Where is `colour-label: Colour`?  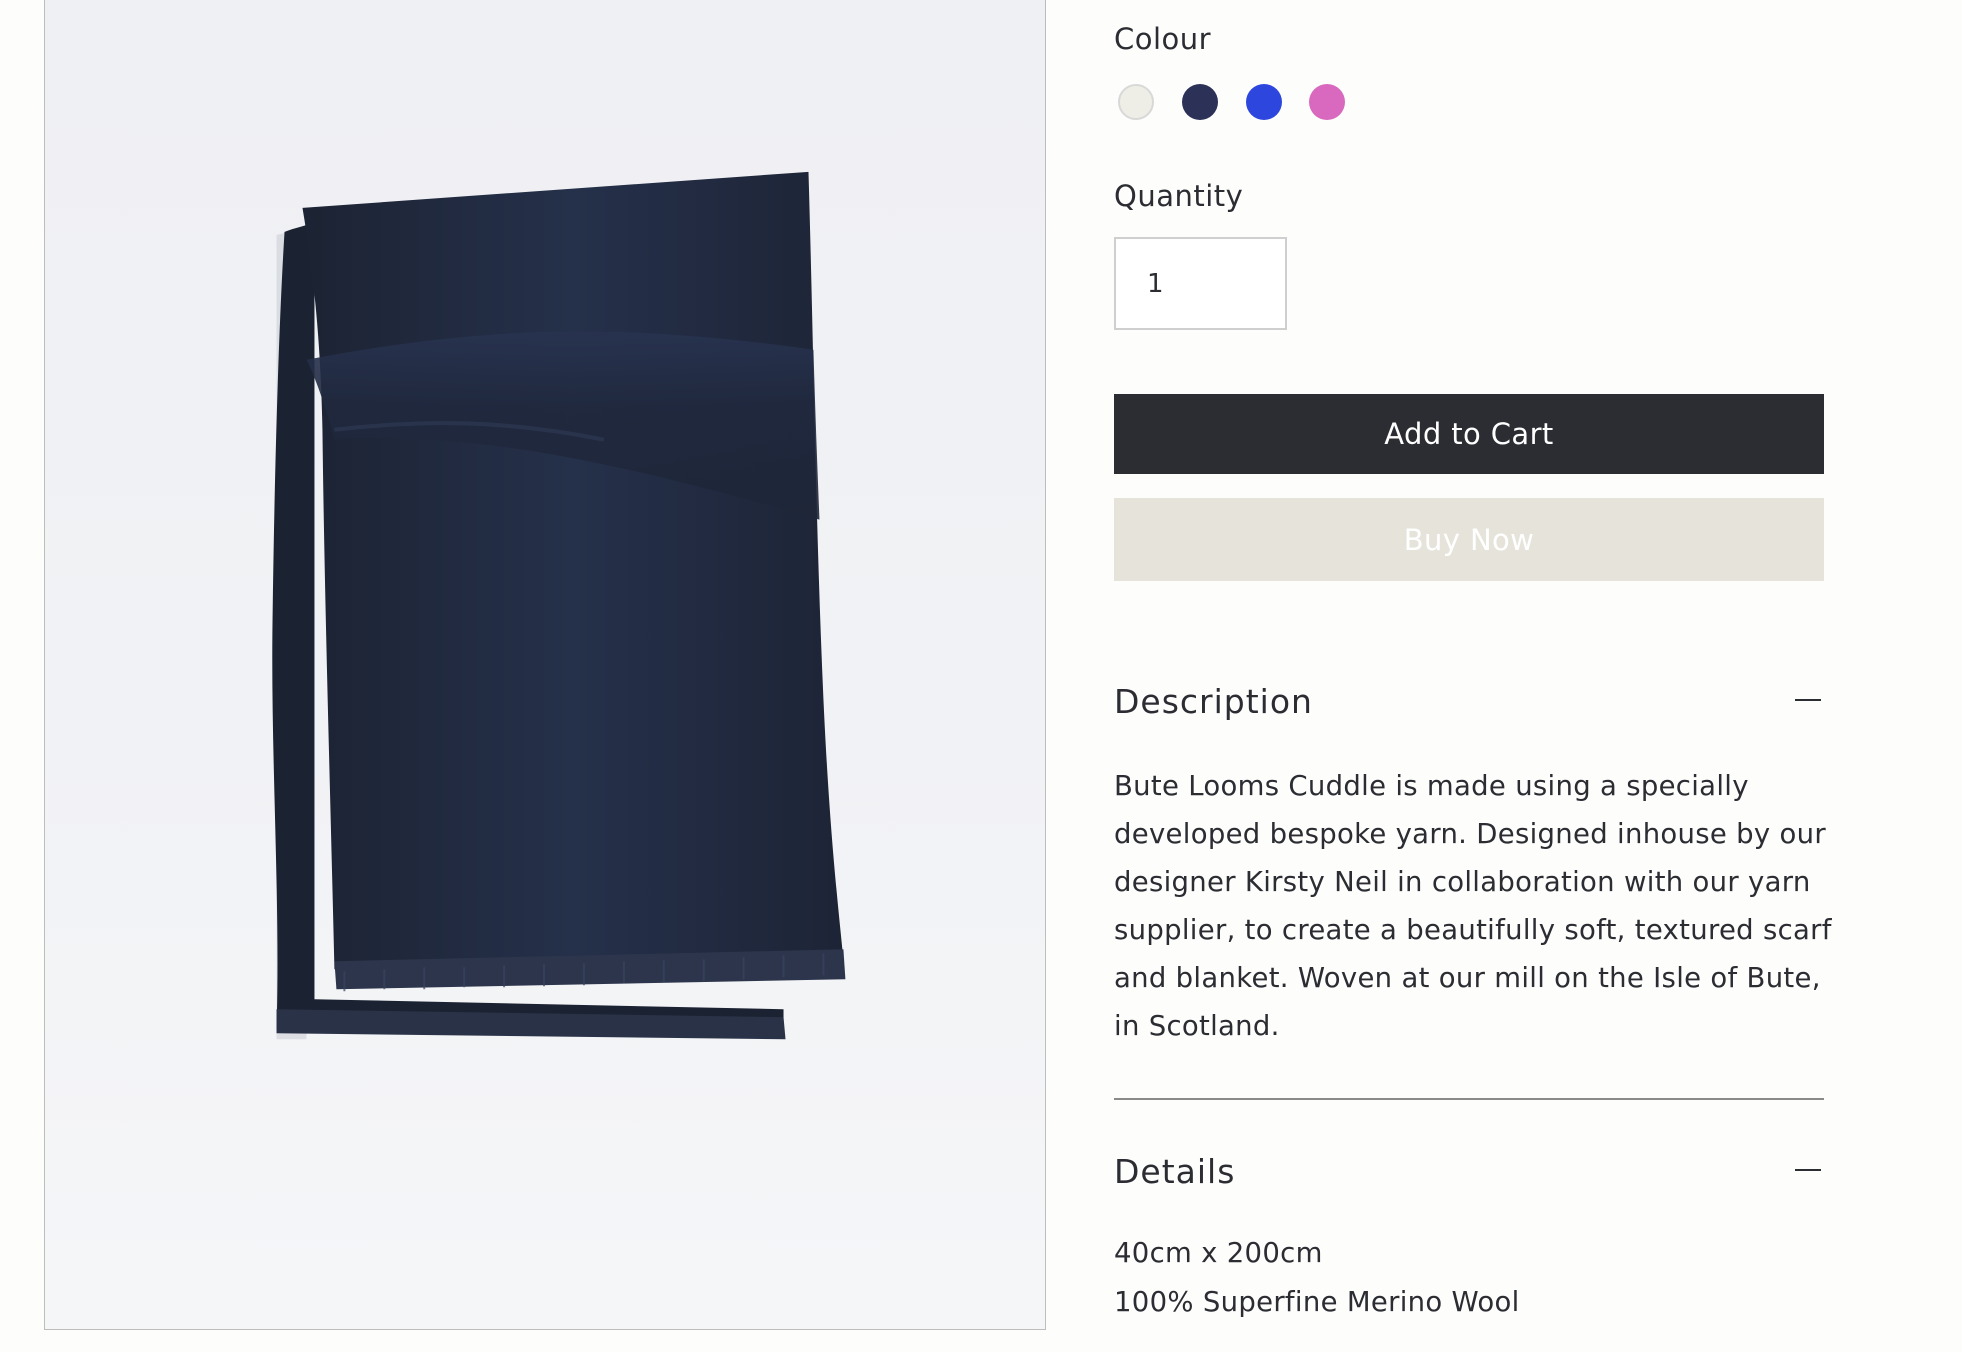
colour-label: Colour is located at coordinates (1163, 39).